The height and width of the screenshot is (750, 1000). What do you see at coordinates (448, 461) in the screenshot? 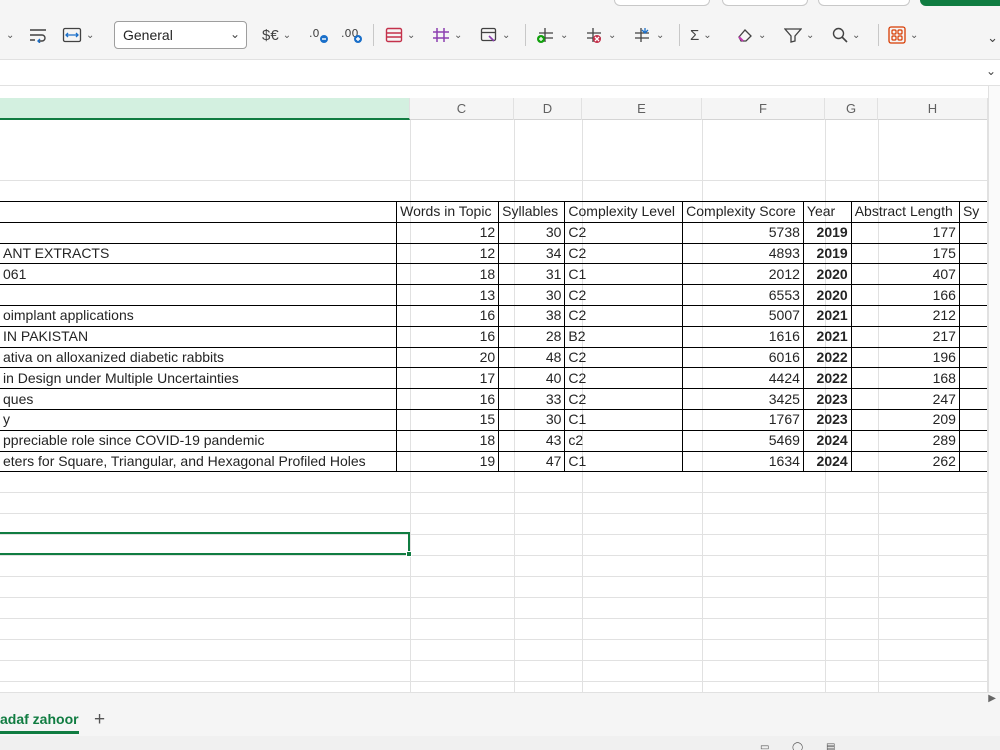
I see `table-cell: 19` at bounding box center [448, 461].